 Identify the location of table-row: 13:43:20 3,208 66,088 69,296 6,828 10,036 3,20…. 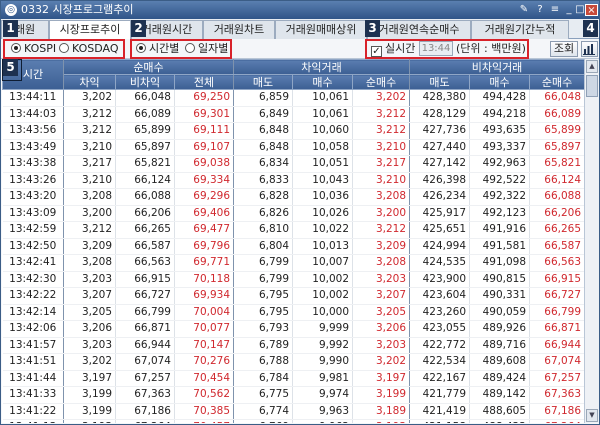
(293, 197).